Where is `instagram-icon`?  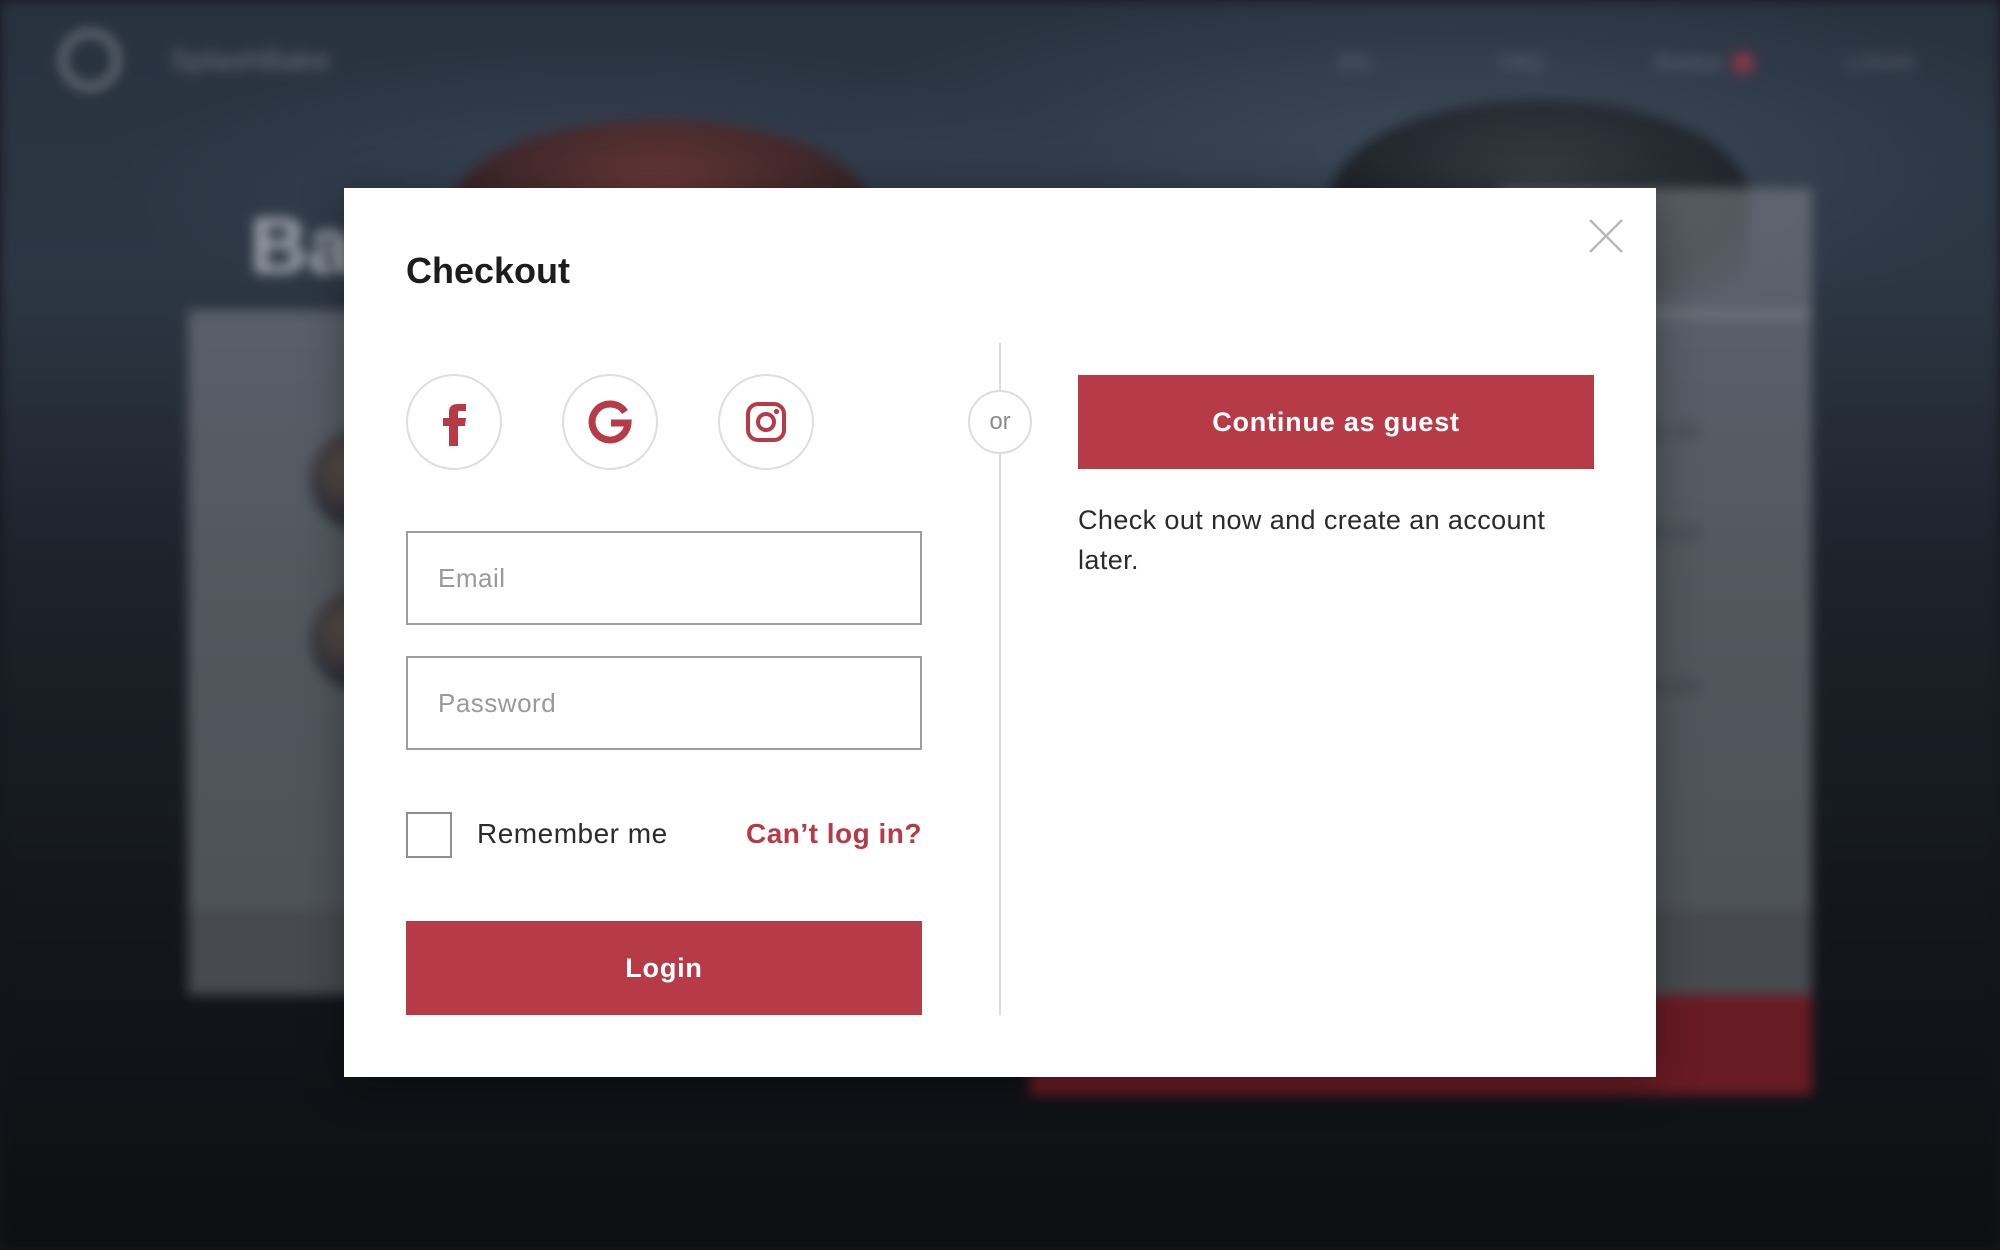 instagram-icon is located at coordinates (766, 422).